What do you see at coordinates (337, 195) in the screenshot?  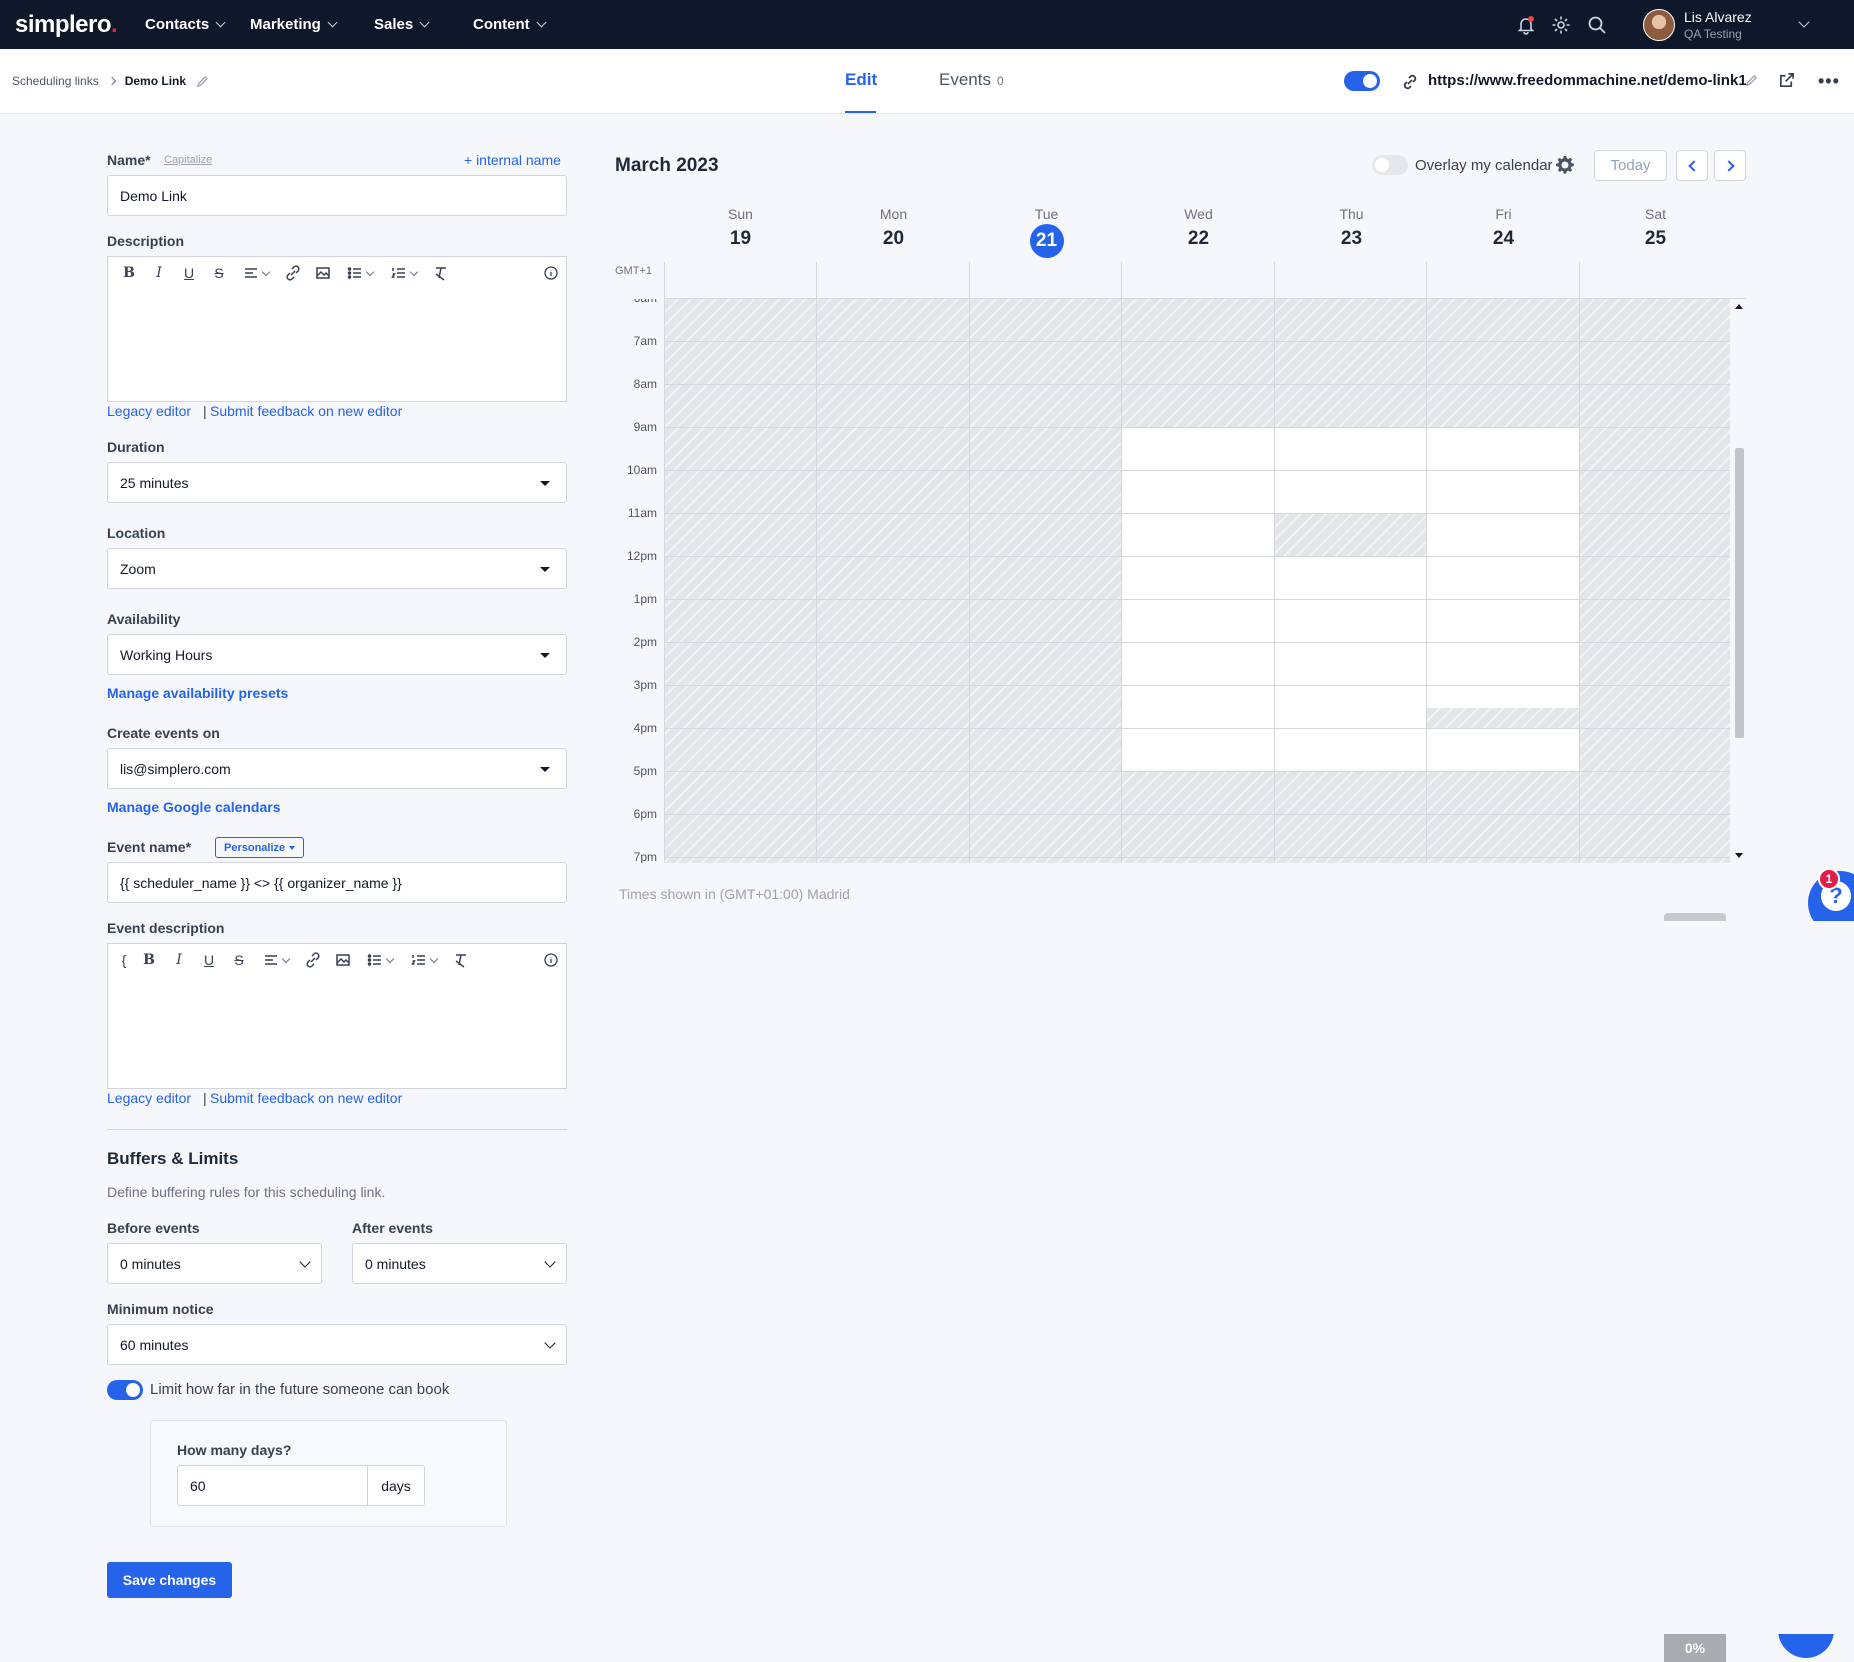 I see `name-input: Demo Link` at bounding box center [337, 195].